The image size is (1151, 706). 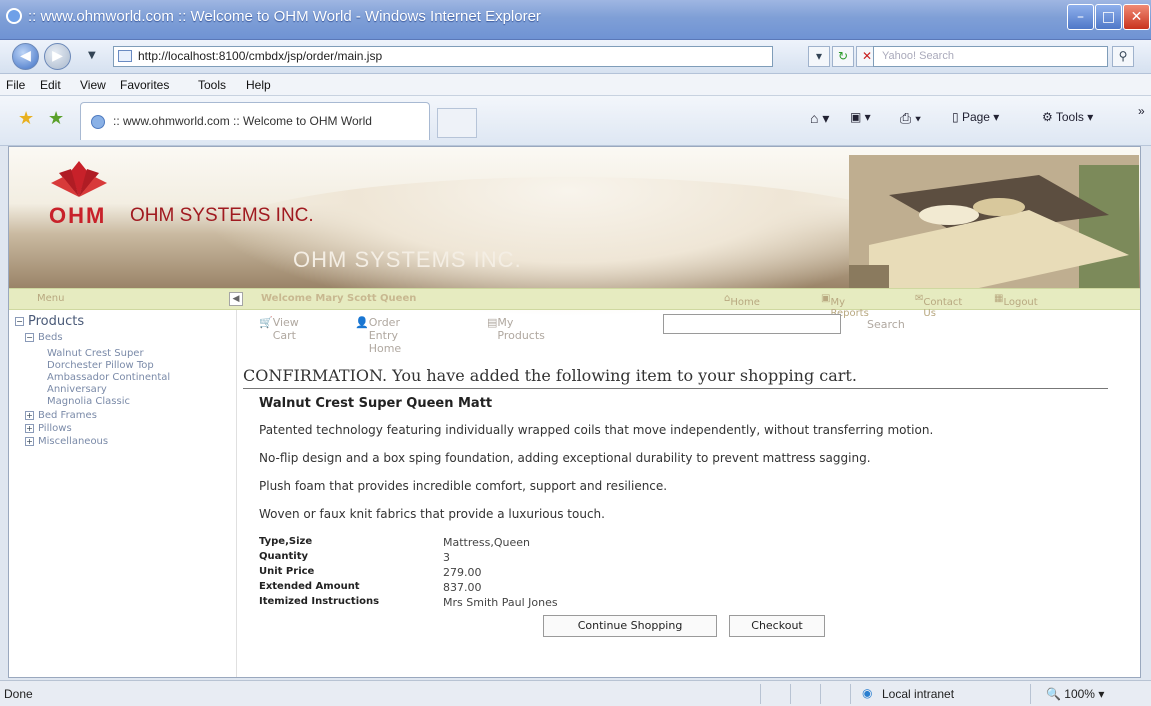 I want to click on expand-pillows-icon: +, so click(x=29, y=428).